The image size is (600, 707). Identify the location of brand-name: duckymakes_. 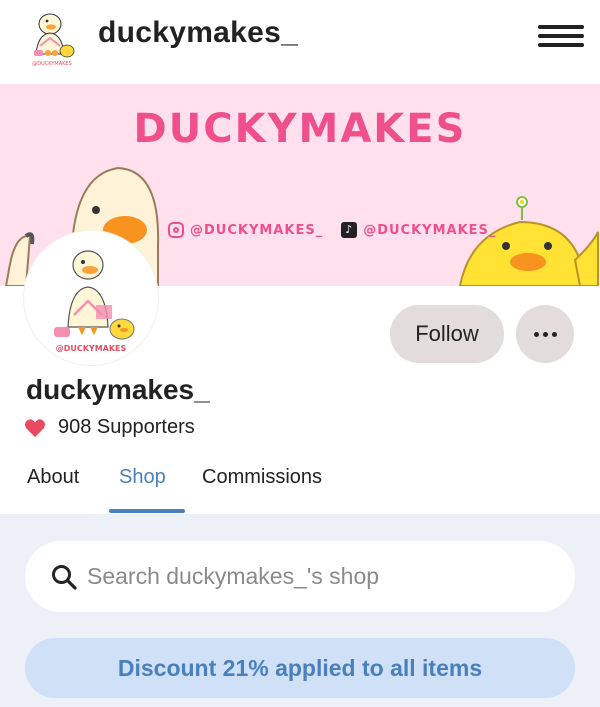
(198, 33).